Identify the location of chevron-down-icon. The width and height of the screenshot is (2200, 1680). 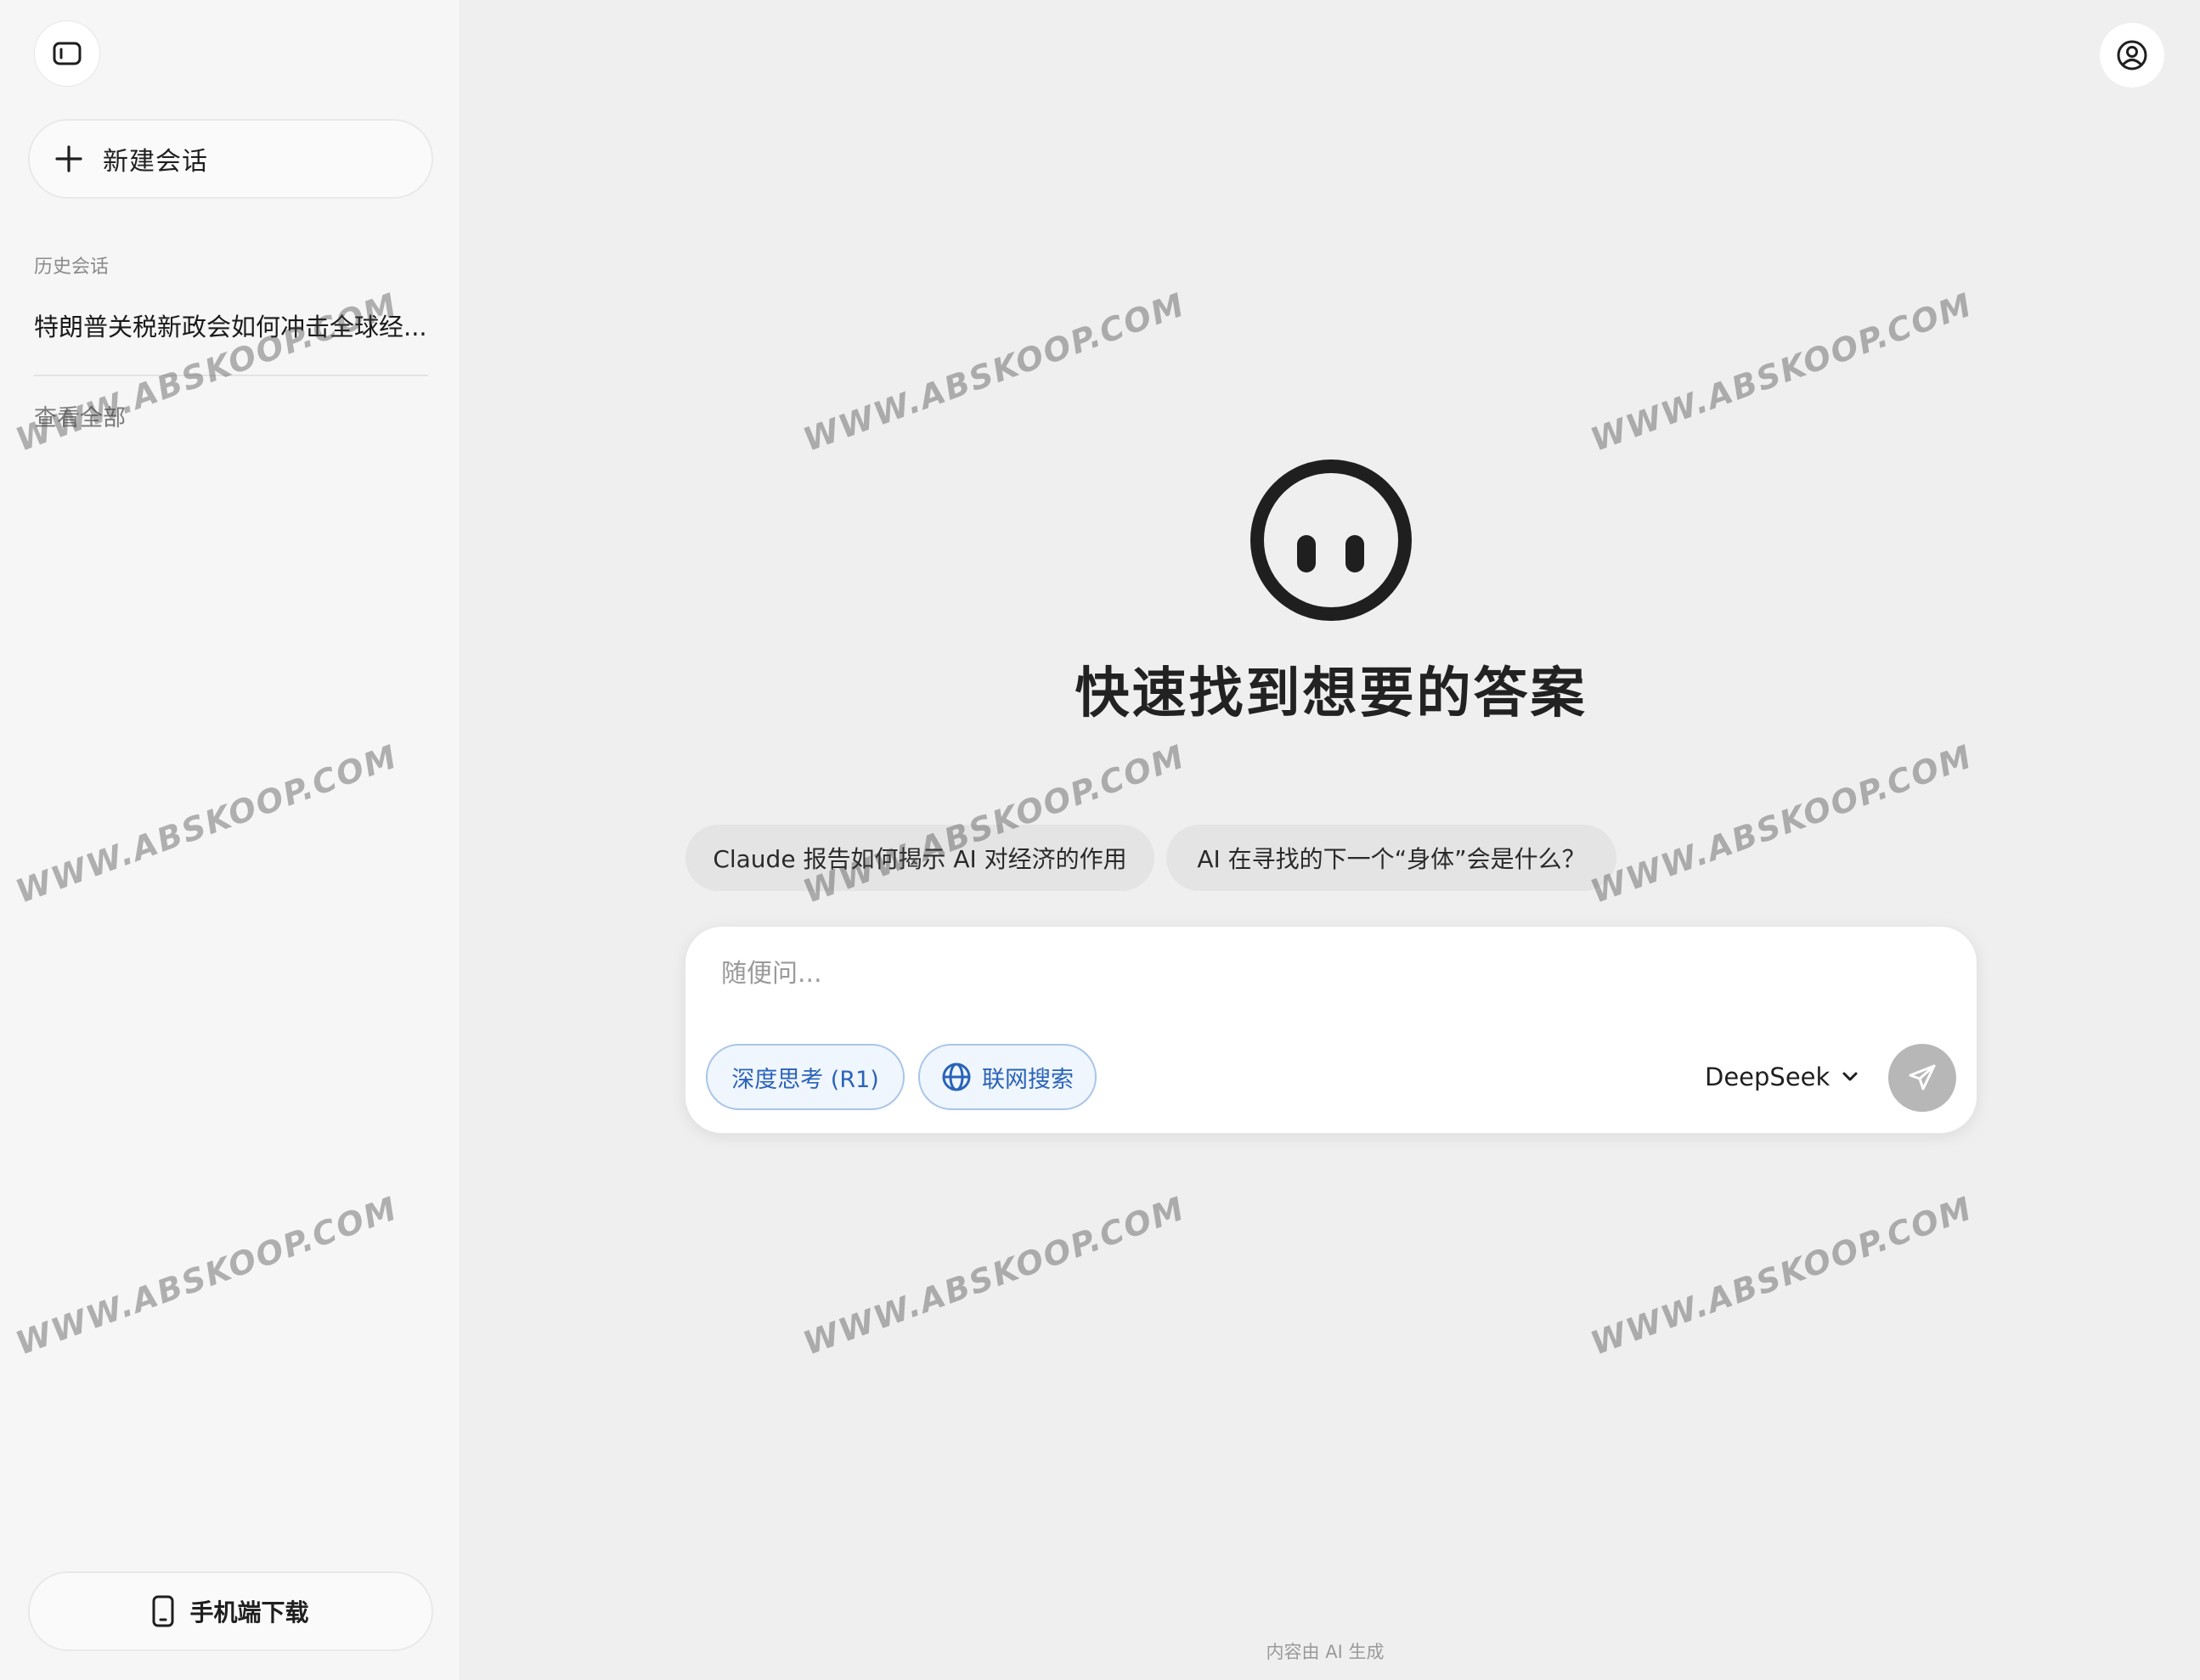
(1850, 1076).